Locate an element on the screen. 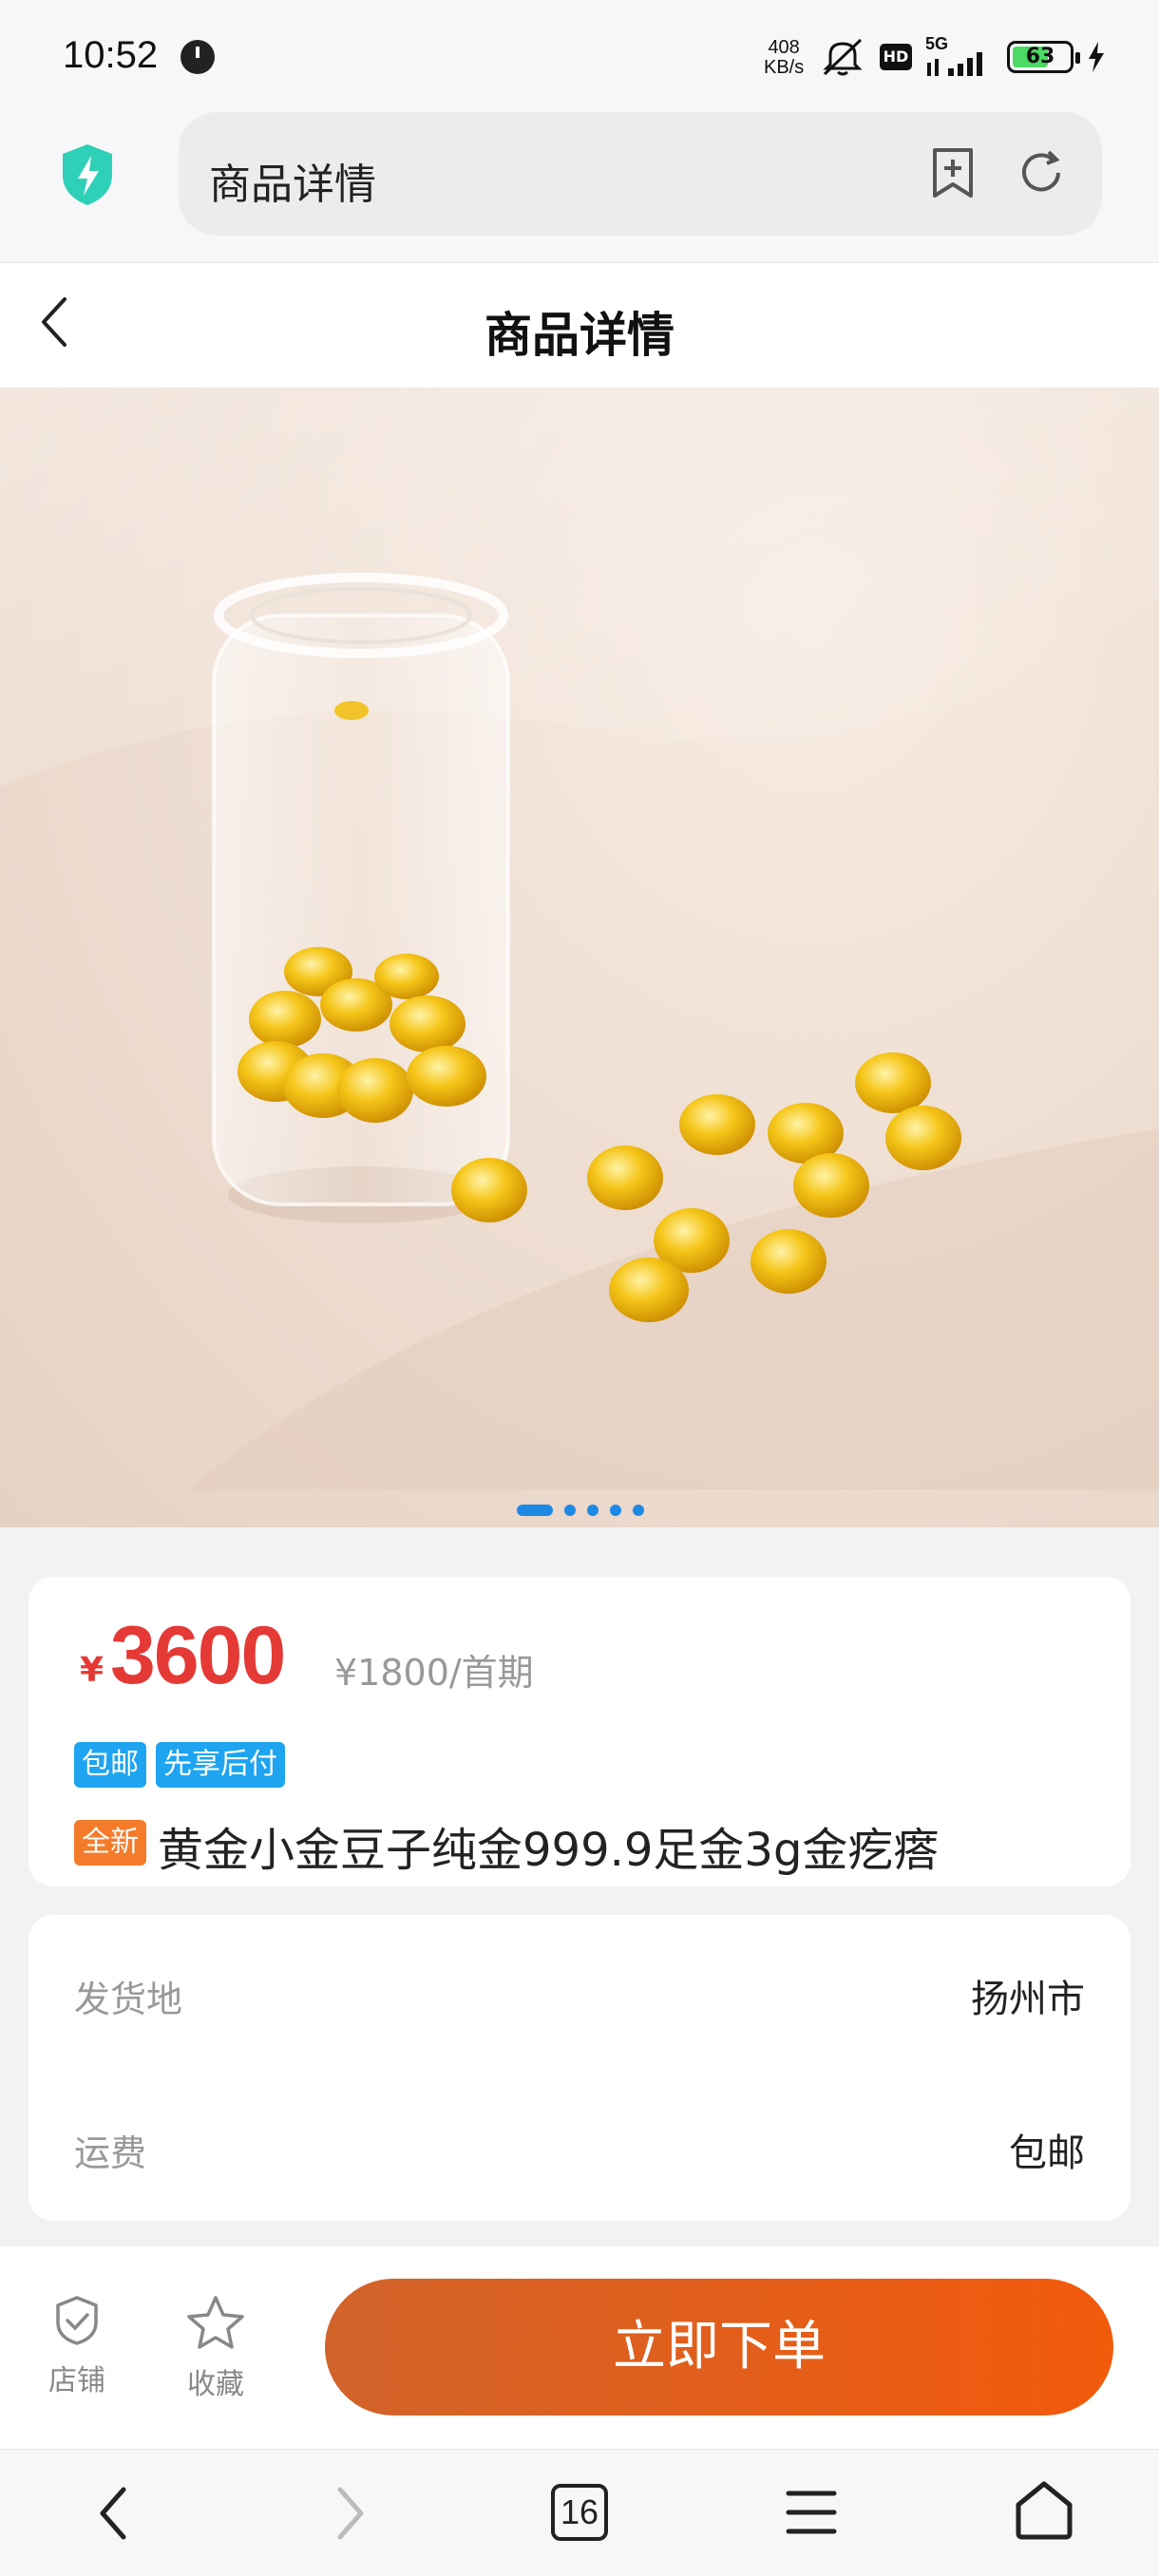 Image resolution: width=1159 pixels, height=2576 pixels. clock-icon is located at coordinates (197, 57).